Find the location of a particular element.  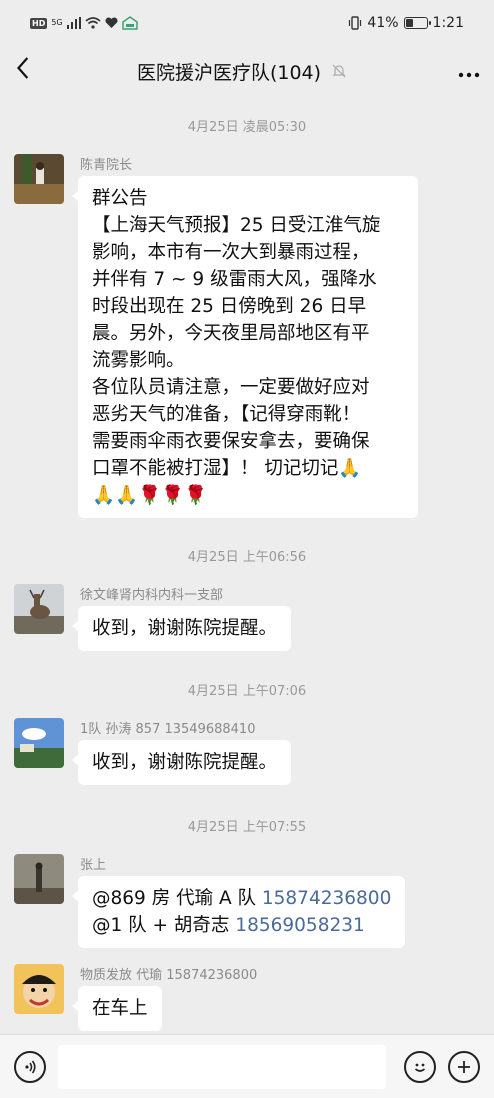

more-button is located at coordinates (460, 71).